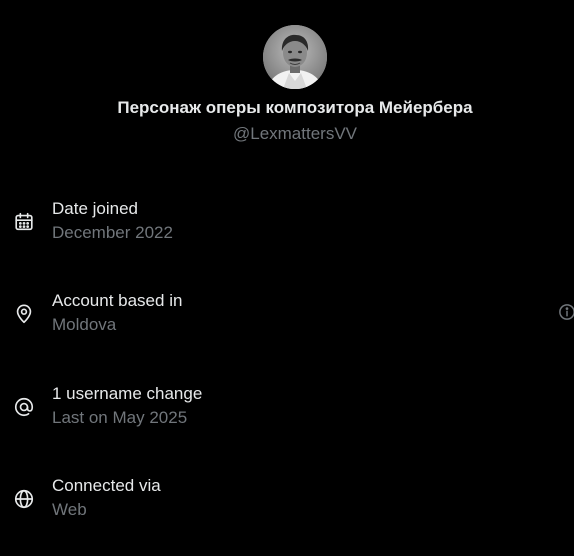 This screenshot has width=574, height=556. Describe the element at coordinates (95, 208) in the screenshot. I see `date-joined-label: Date joined` at that location.